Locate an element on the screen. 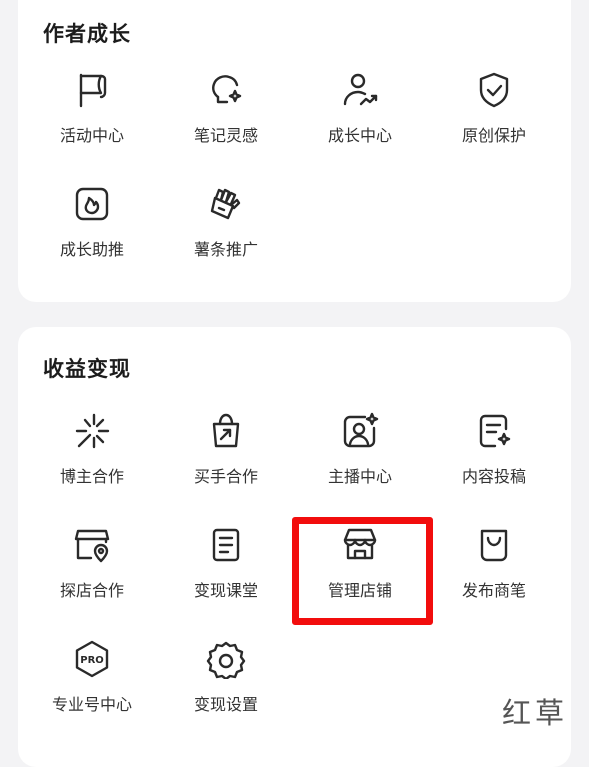  item-label: 薯条推广 is located at coordinates (225, 249).